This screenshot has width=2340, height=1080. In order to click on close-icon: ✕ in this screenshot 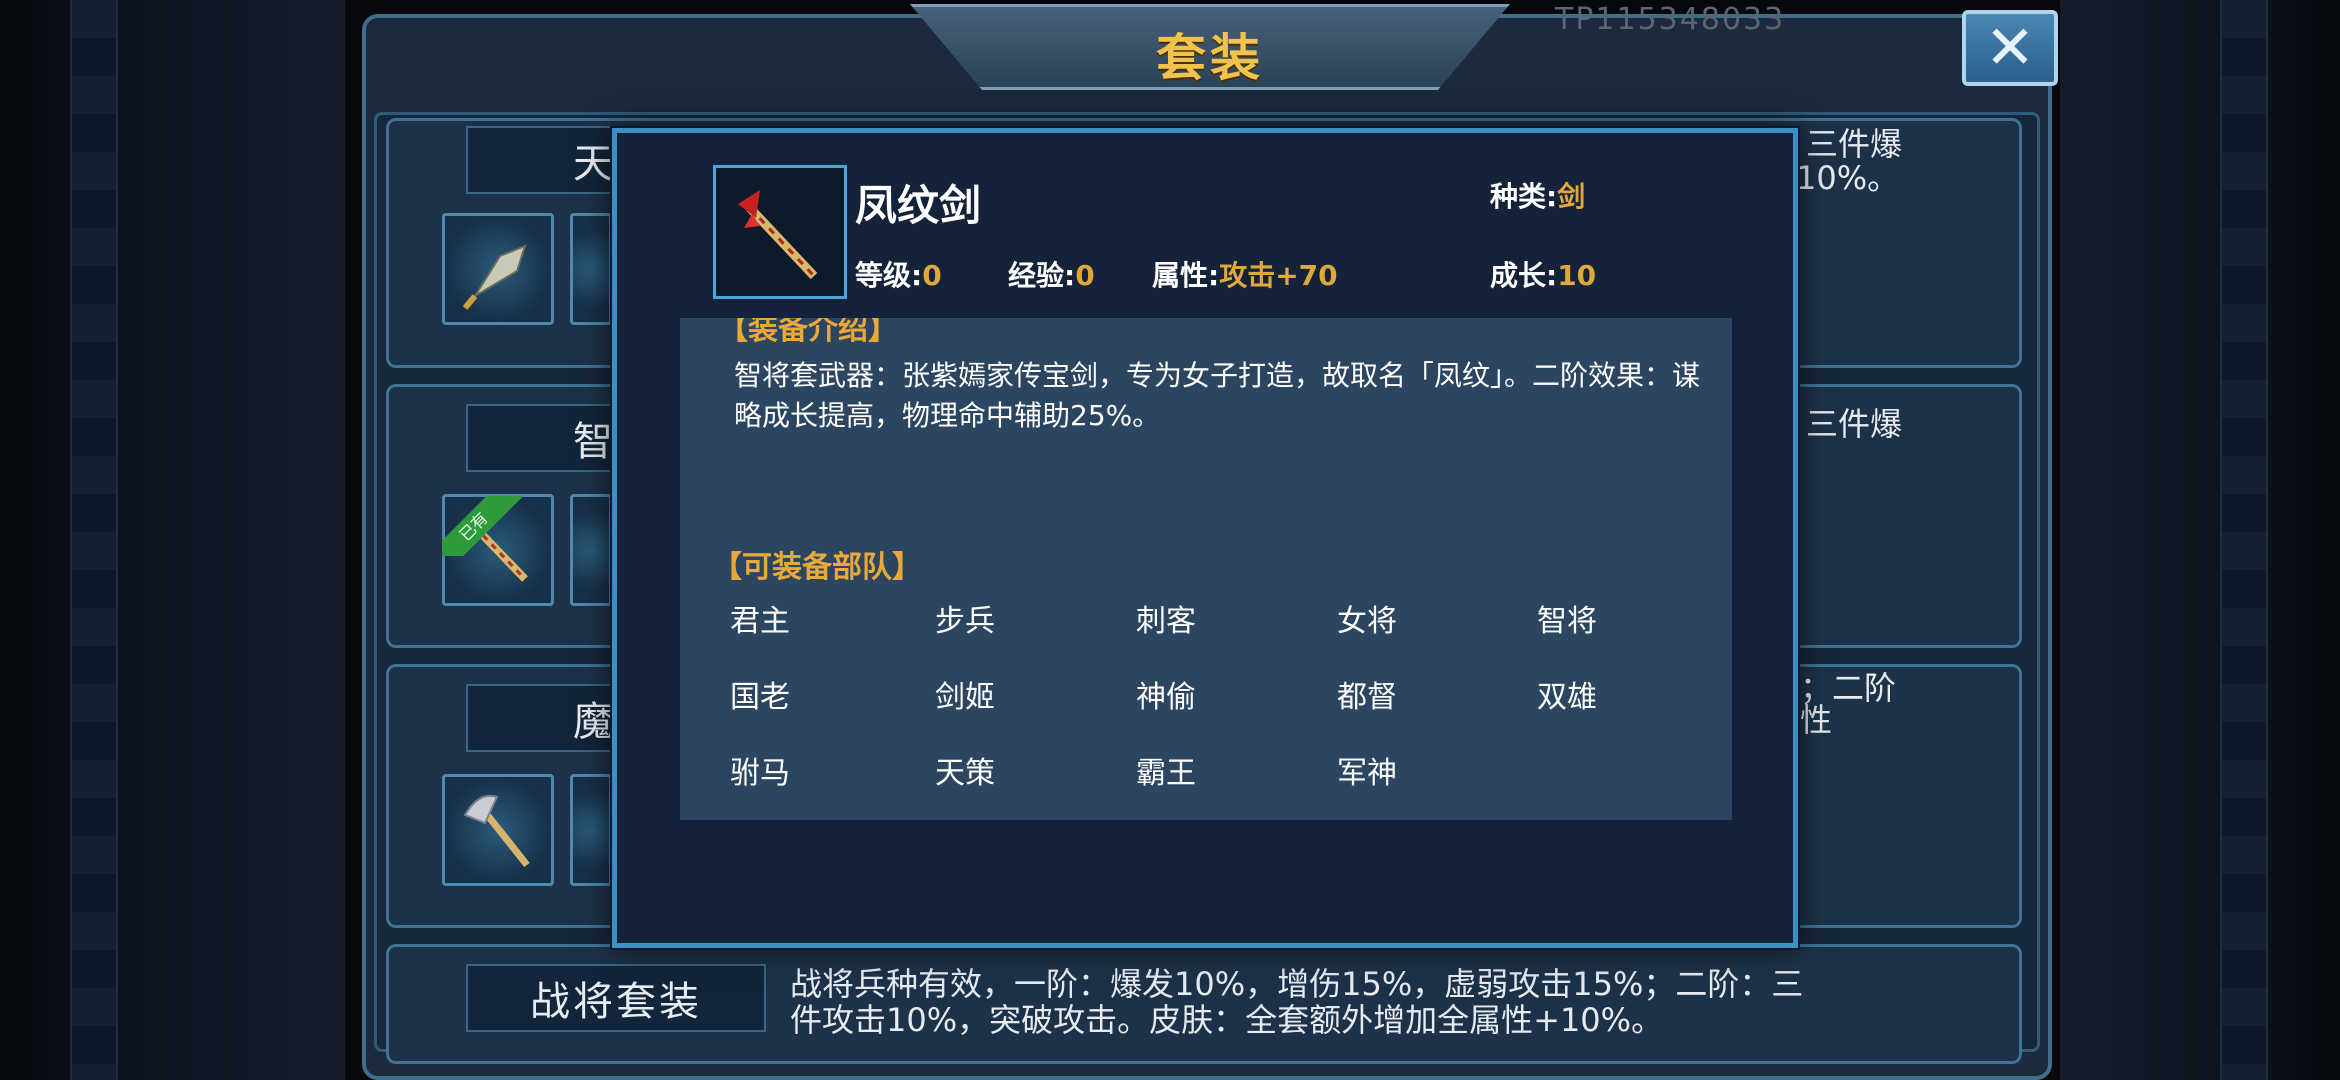, I will do `click(2010, 48)`.